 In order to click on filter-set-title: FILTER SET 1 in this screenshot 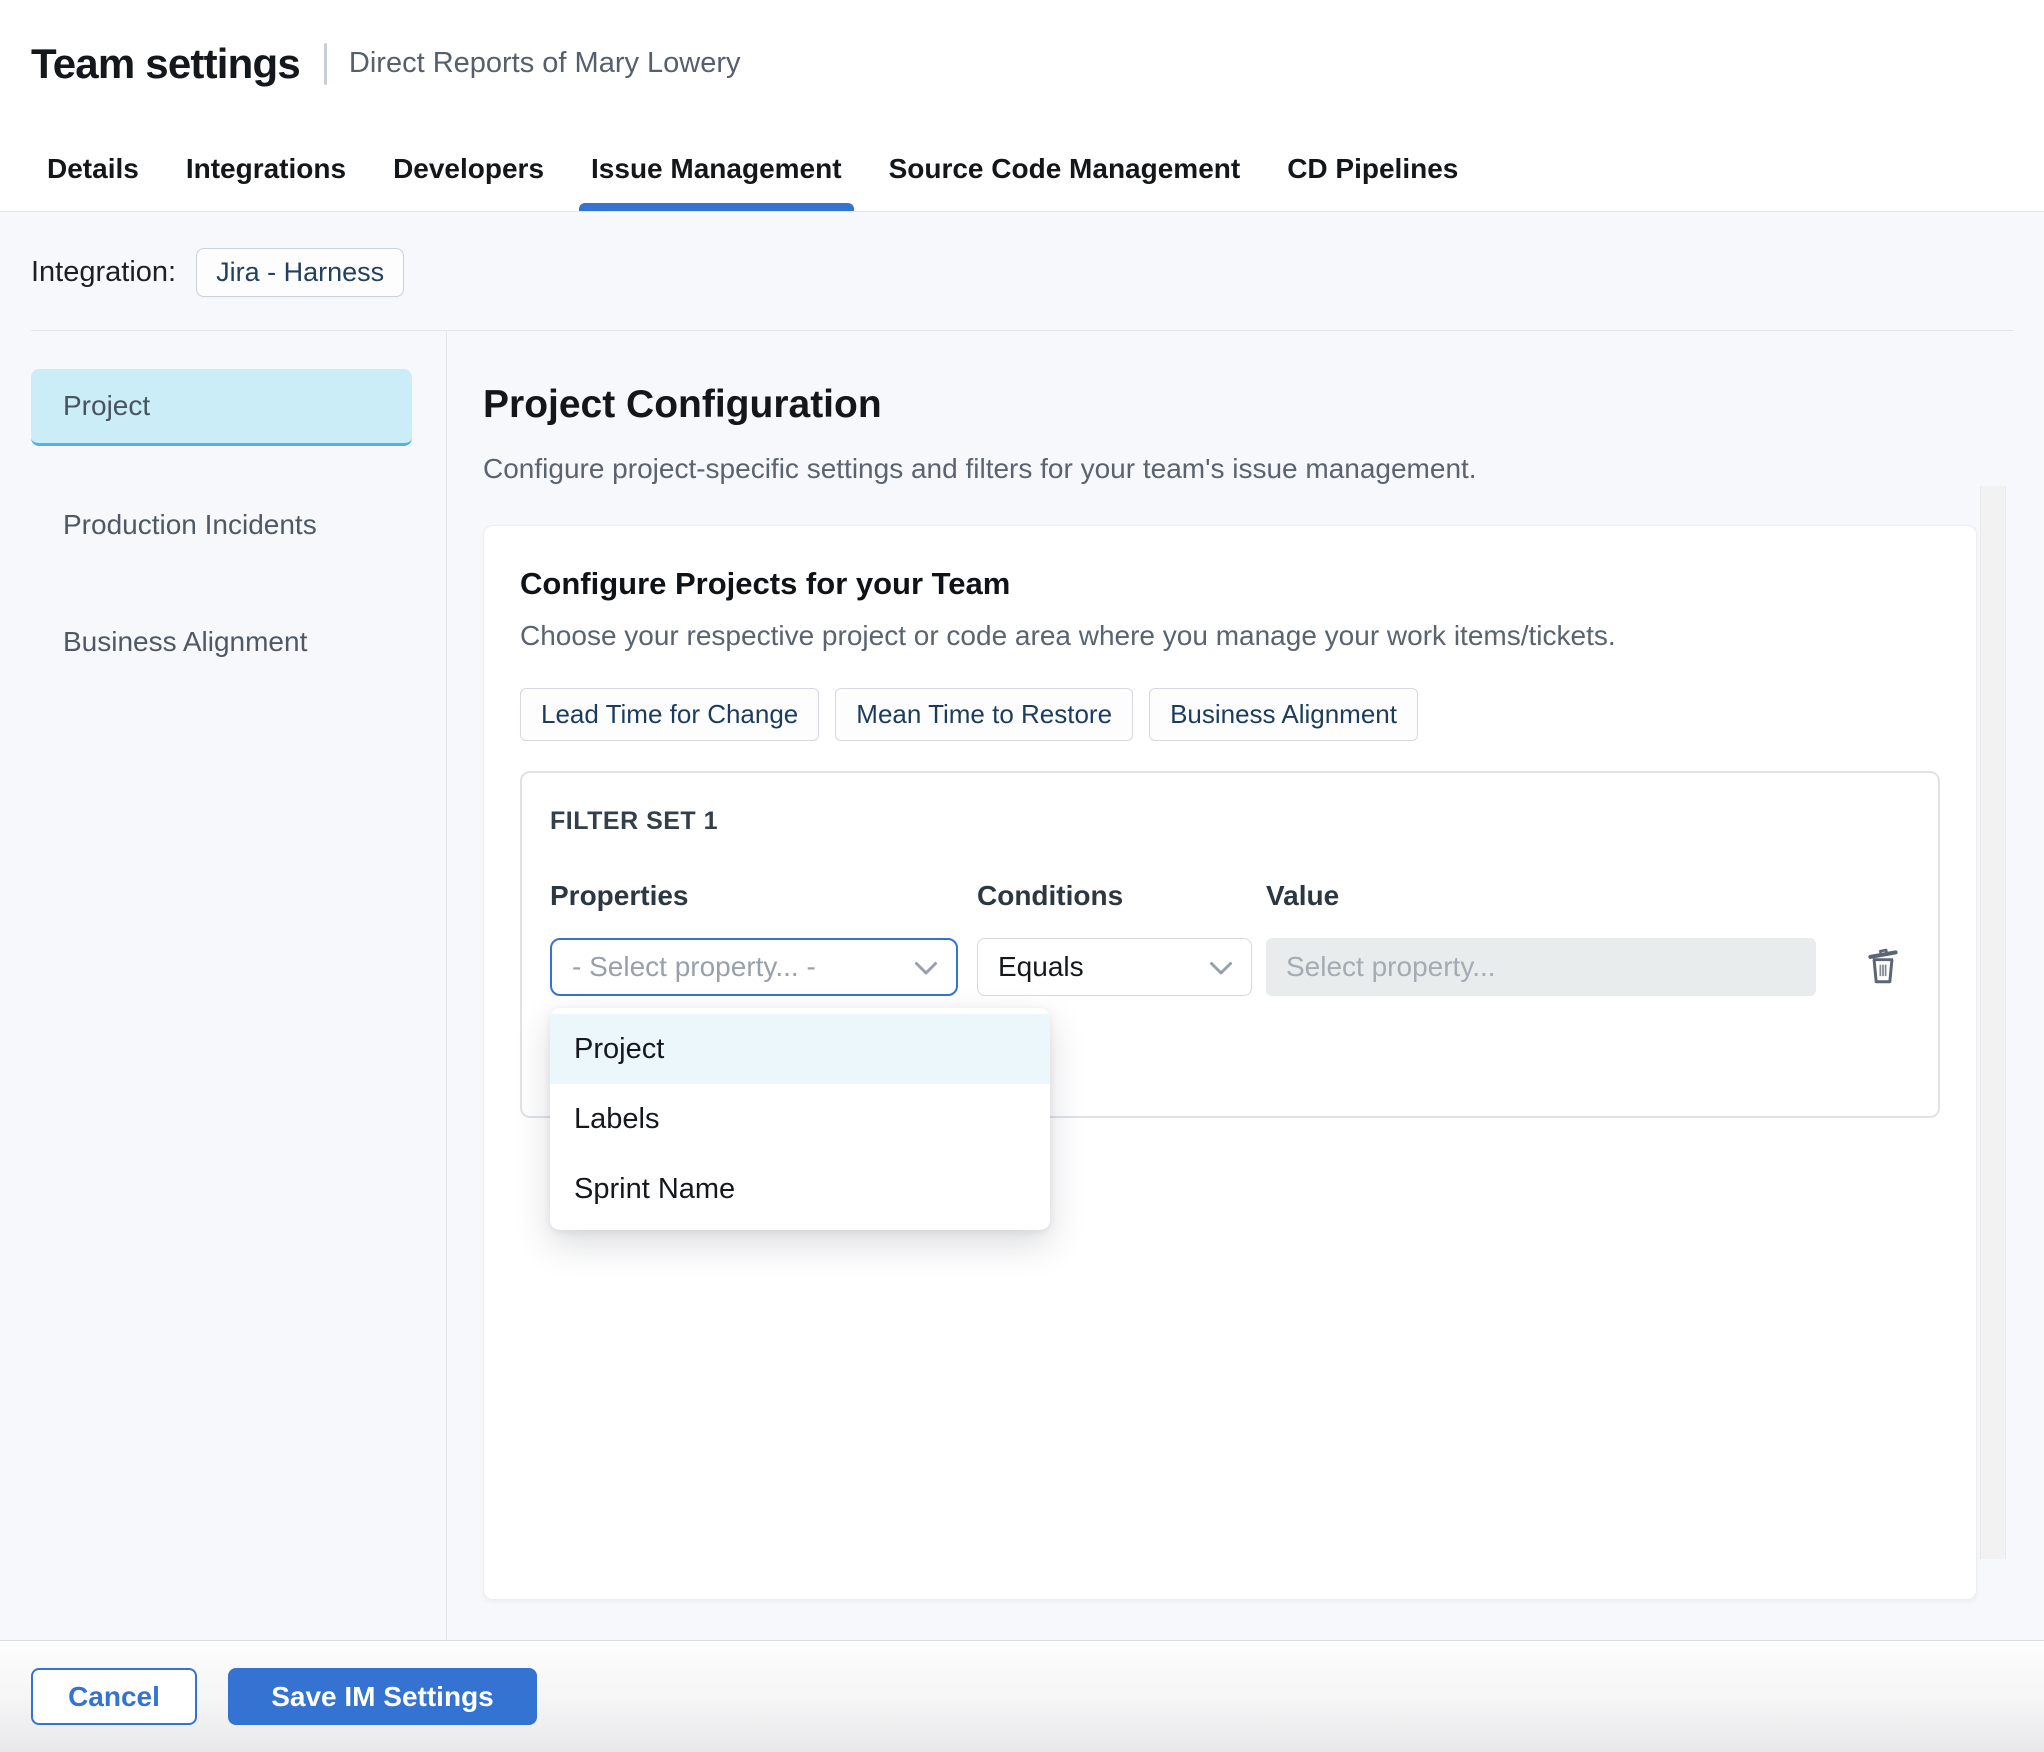, I will do `click(634, 821)`.